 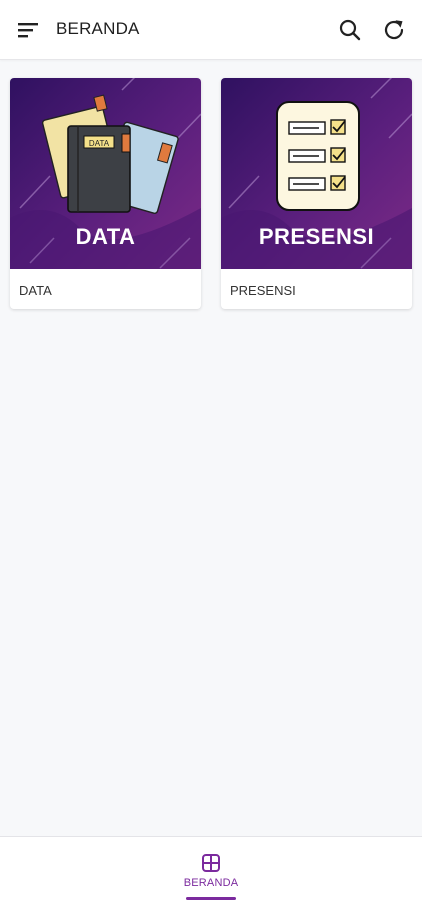 I want to click on card-data: DATA DATA DATA, so click(x=105, y=193).